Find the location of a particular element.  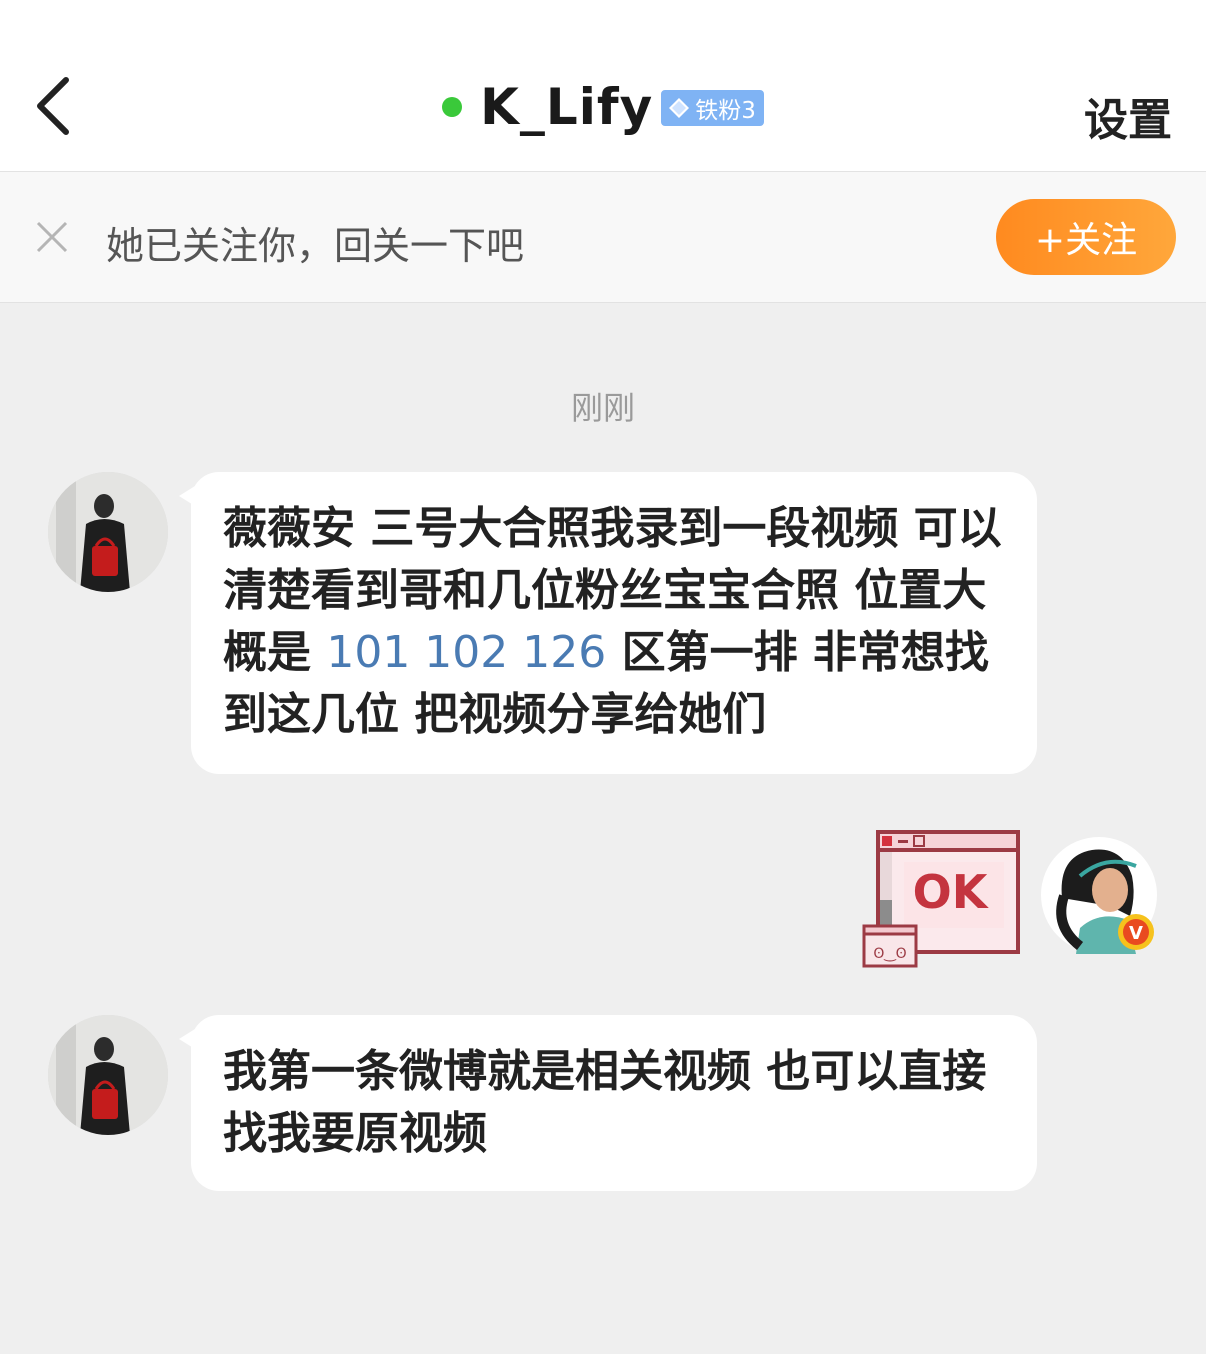

message-bubble: 我第一条微博就是相关视频 也可以直接找我要原视频 is located at coordinates (608, 1103).